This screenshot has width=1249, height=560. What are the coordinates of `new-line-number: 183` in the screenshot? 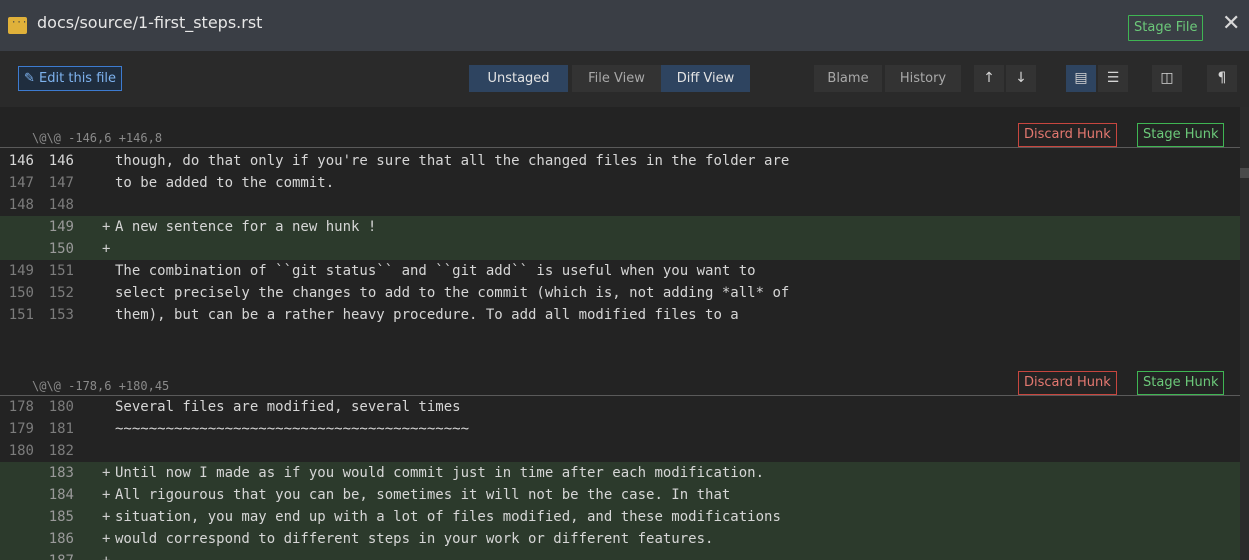 It's located at (61, 473).